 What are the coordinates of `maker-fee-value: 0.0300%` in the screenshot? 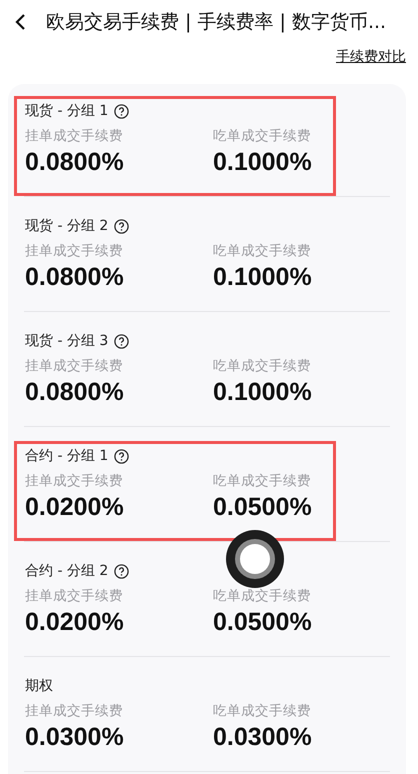 It's located at (74, 737).